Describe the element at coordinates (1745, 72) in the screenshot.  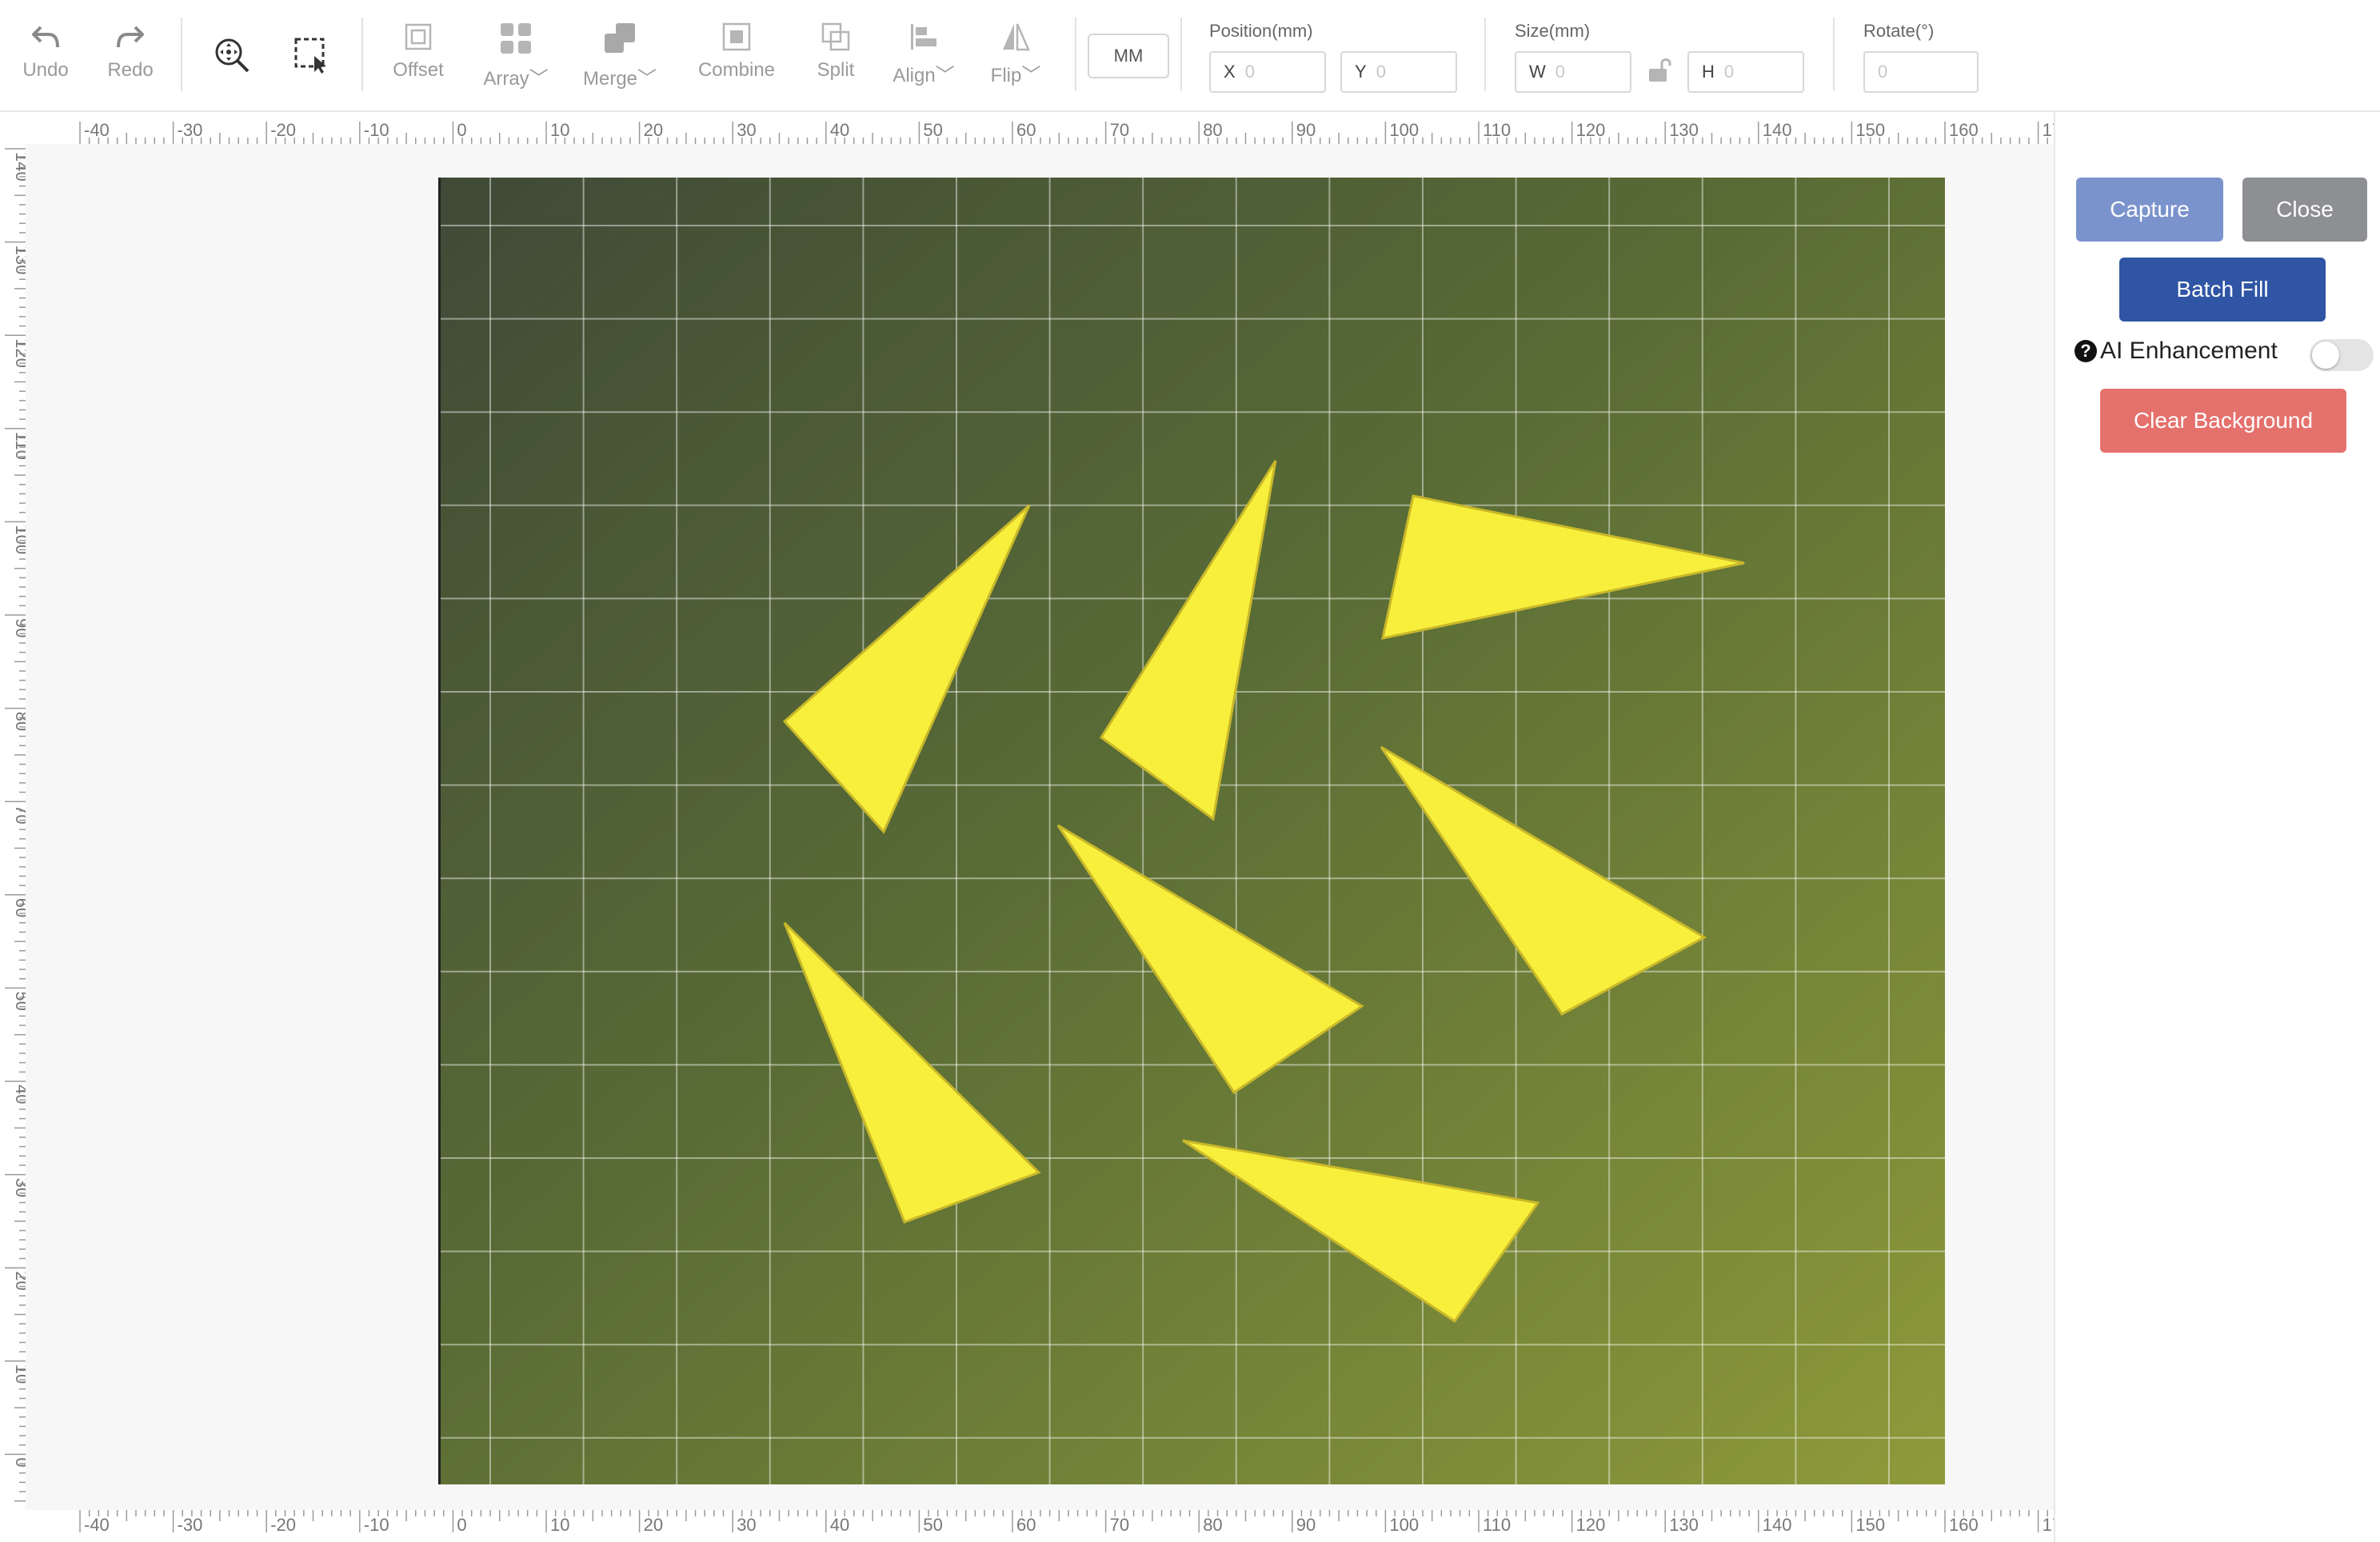
I see `size-h-input: H 0` at that location.